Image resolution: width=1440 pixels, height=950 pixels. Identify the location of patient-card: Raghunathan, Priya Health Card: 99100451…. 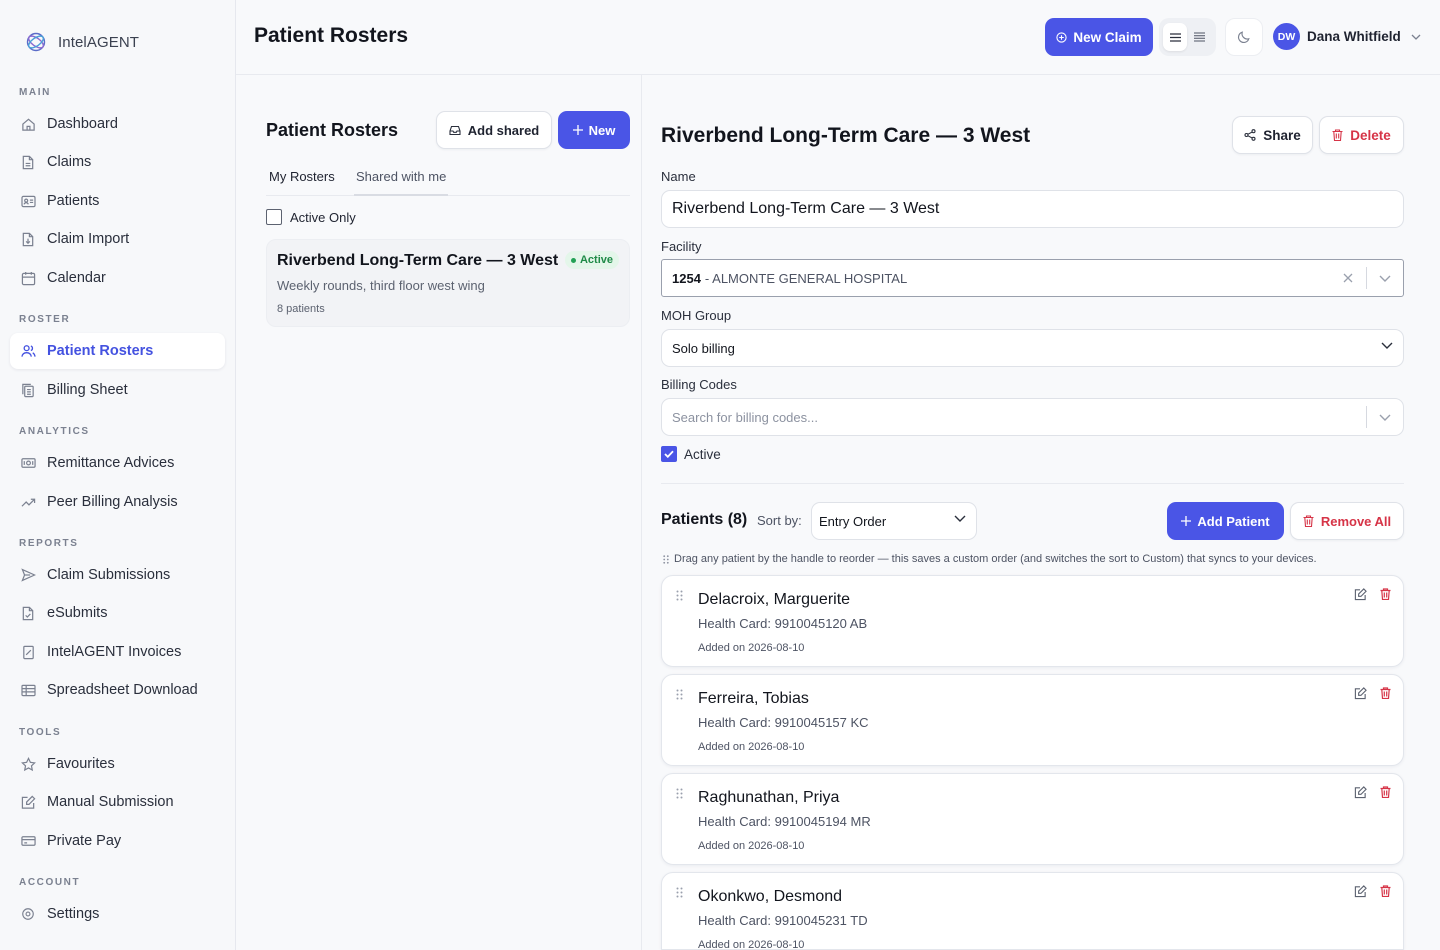
(1032, 819).